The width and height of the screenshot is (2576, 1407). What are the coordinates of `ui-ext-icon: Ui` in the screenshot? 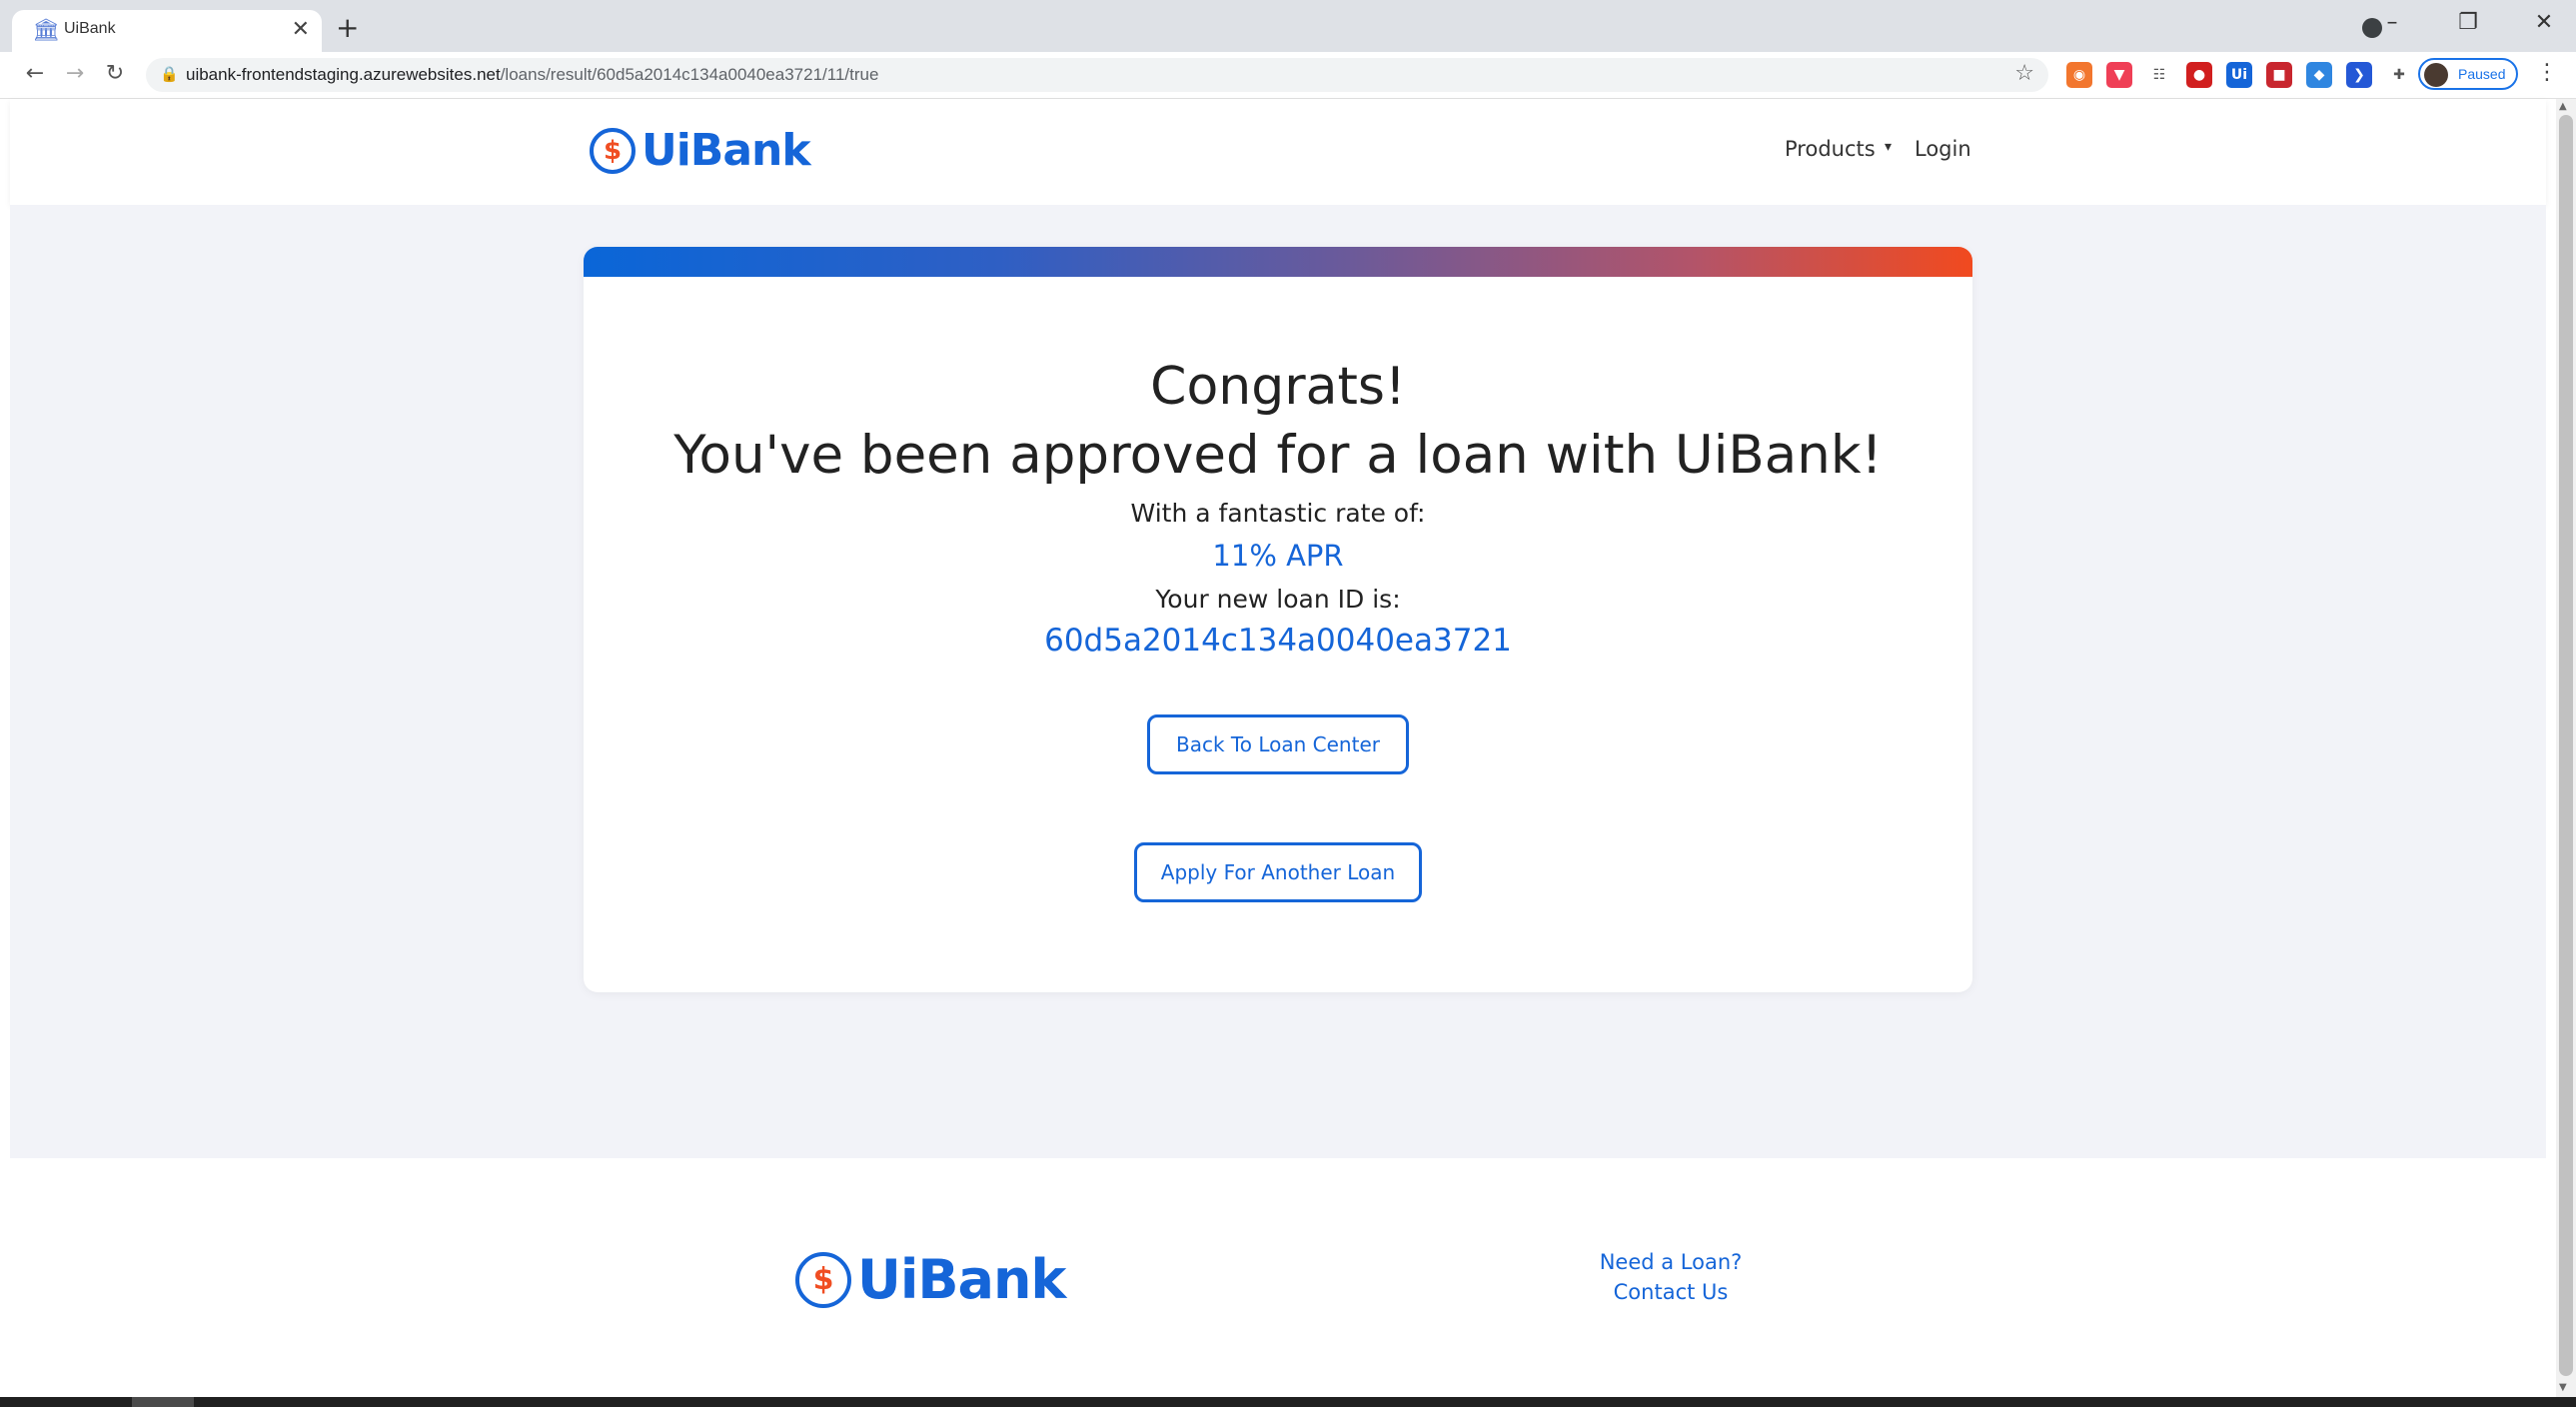 It's located at (2239, 75).